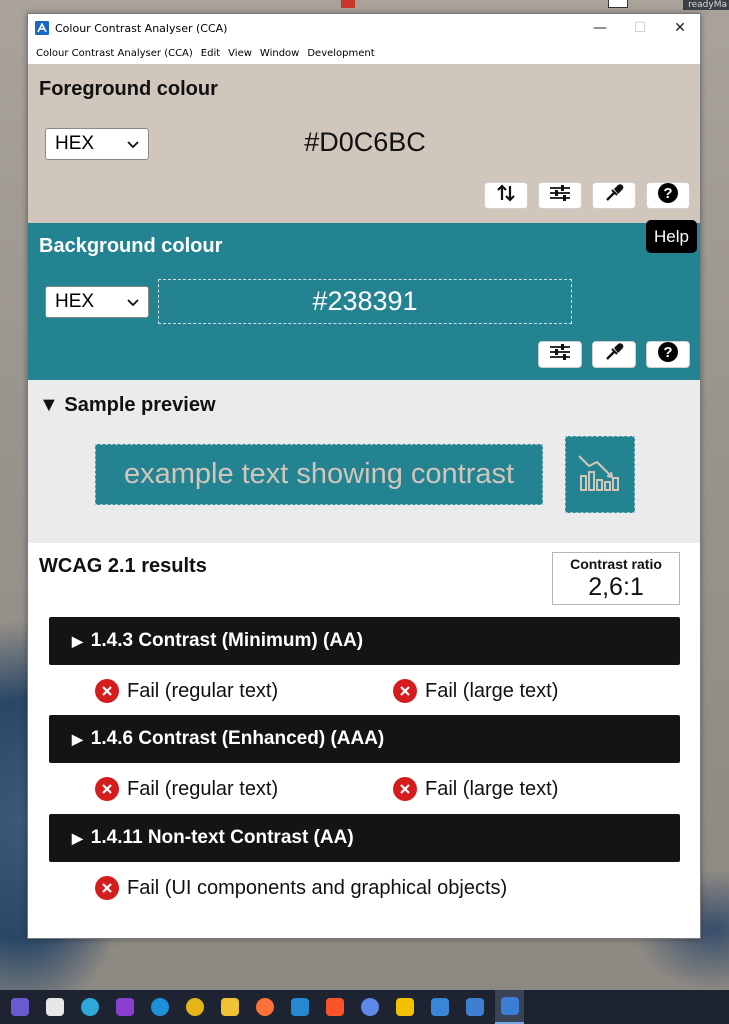 This screenshot has height=1024, width=729. I want to click on taskbar-color-app-button, so click(89, 1007).